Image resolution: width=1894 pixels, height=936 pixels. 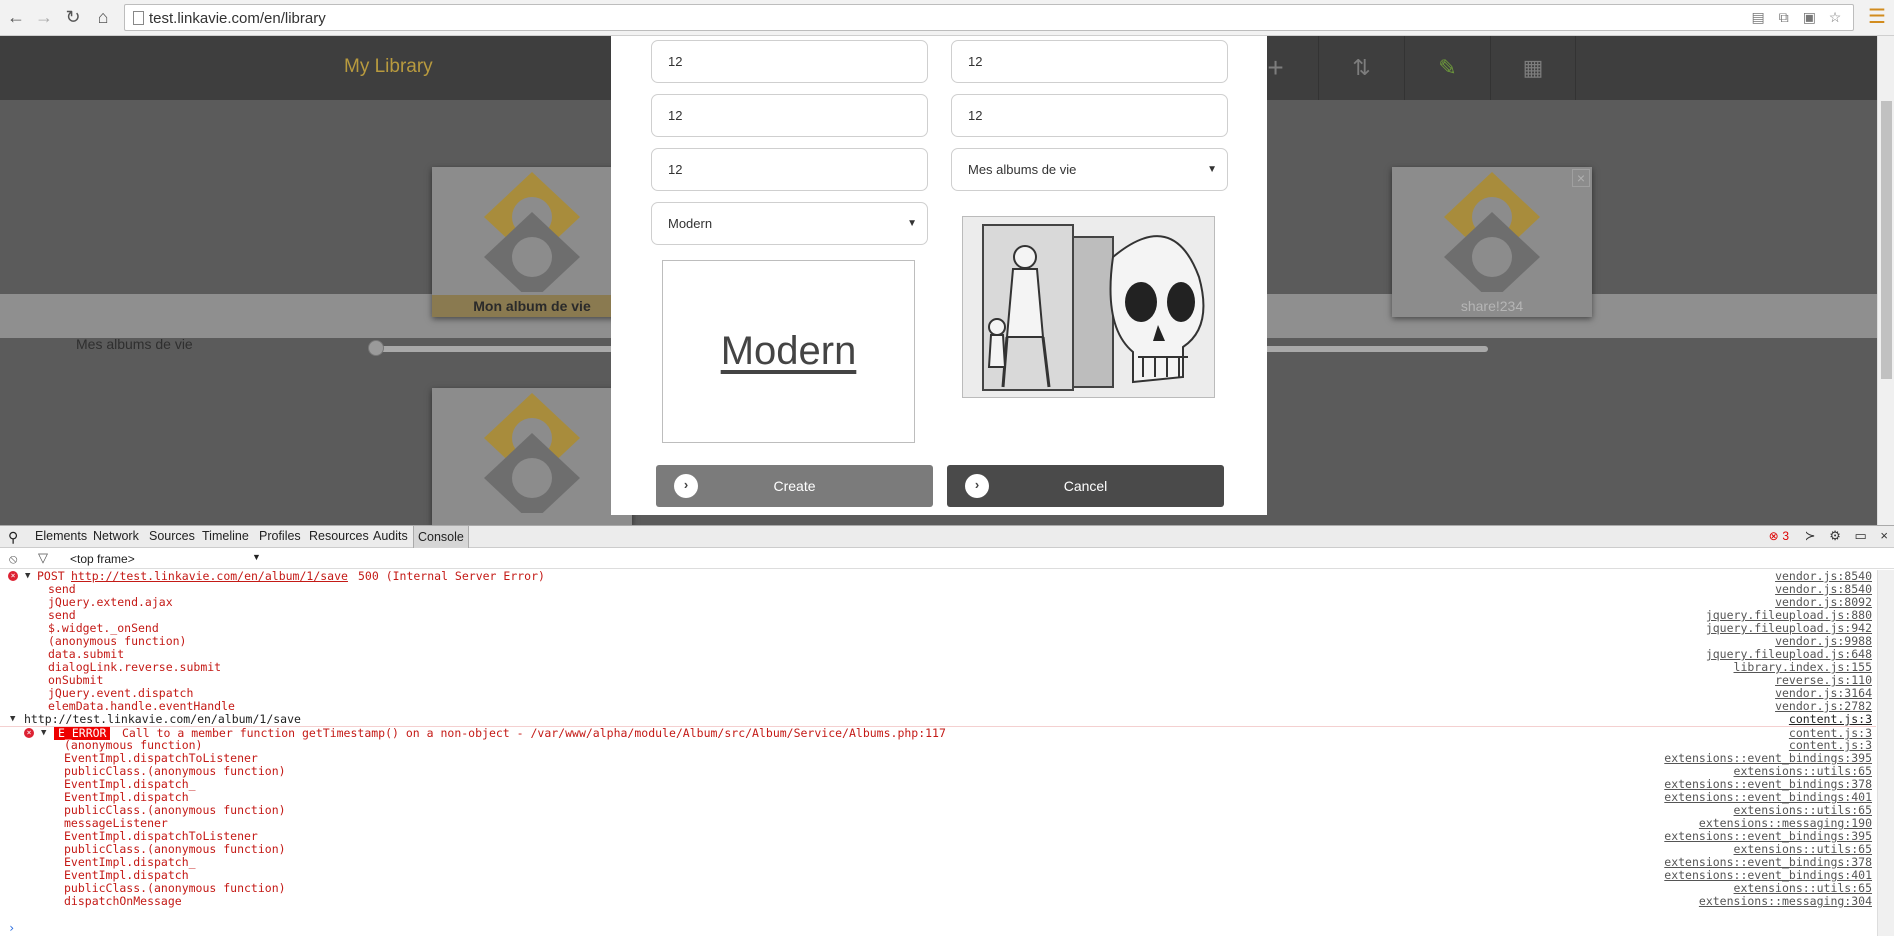 I want to click on console-drawer-icon: ≻, so click(x=1810, y=535).